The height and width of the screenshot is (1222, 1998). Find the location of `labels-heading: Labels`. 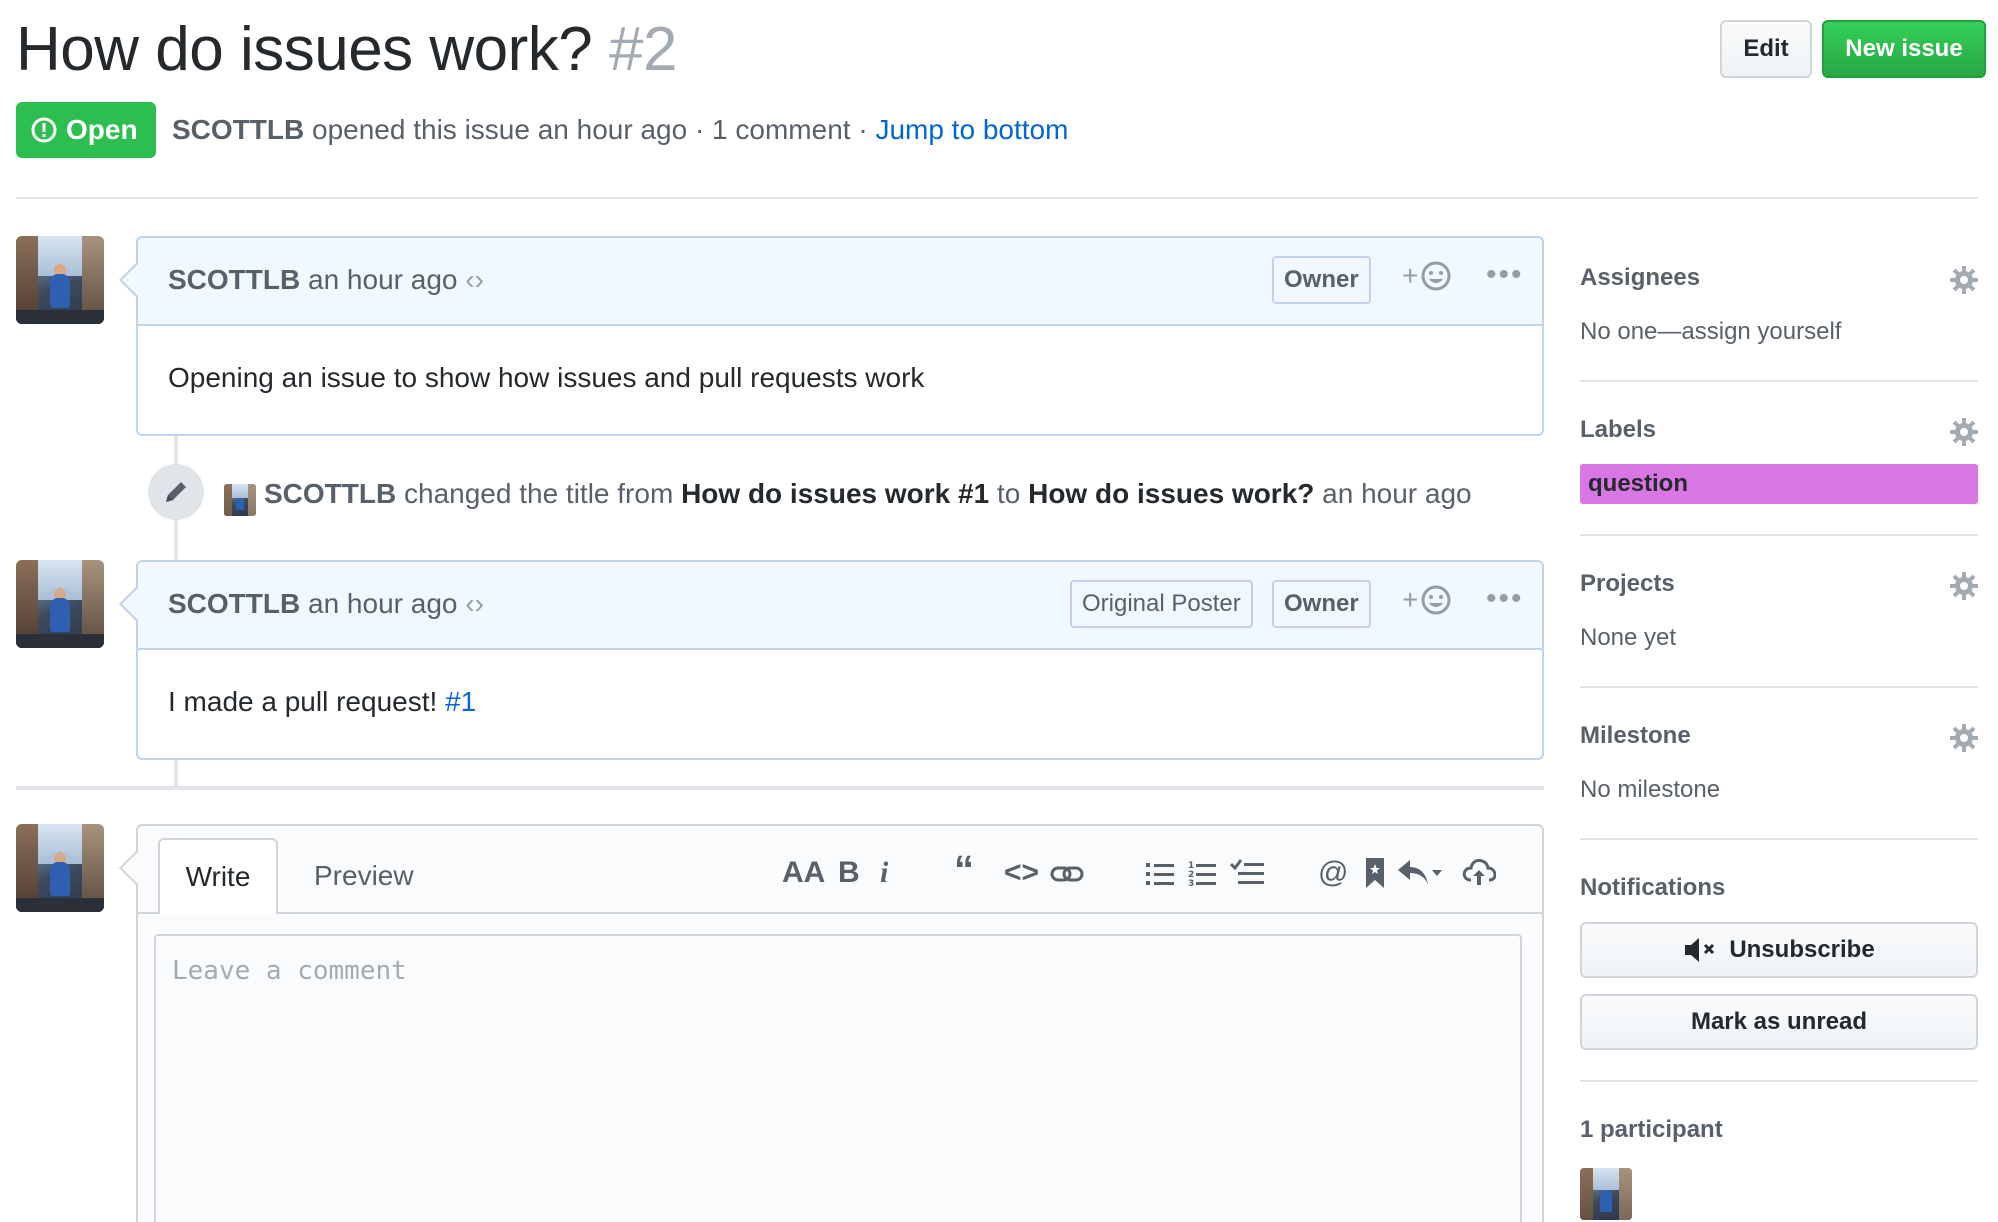

labels-heading: Labels is located at coordinates (1618, 430).